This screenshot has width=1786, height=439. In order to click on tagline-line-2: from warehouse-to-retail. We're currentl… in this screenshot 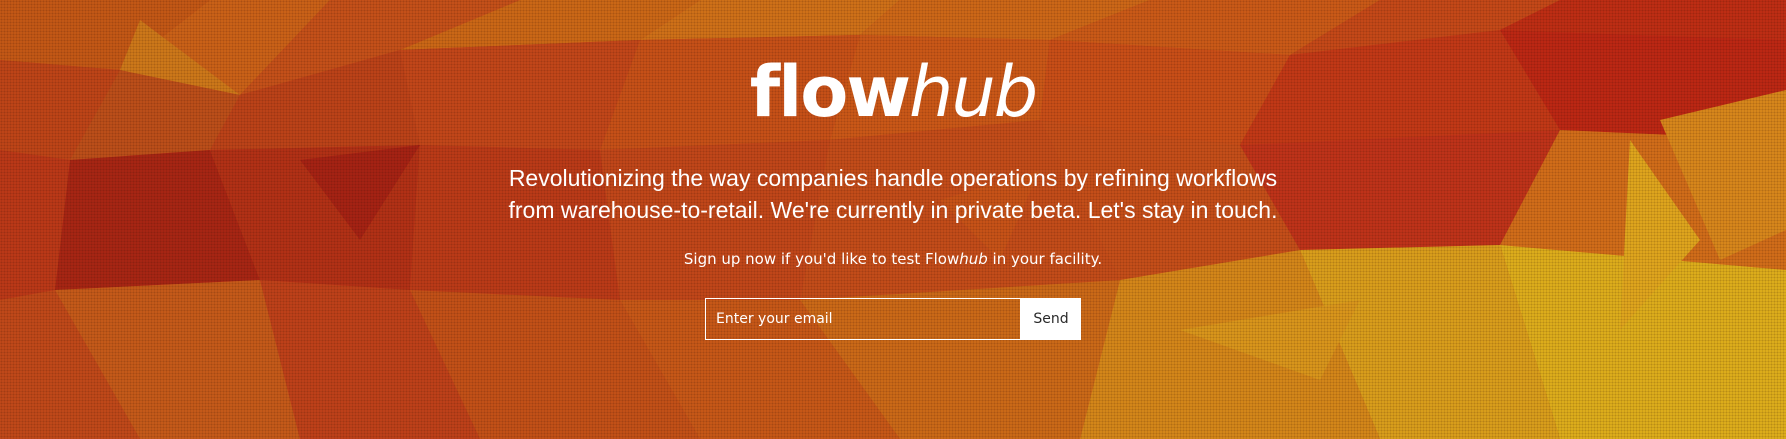, I will do `click(893, 210)`.